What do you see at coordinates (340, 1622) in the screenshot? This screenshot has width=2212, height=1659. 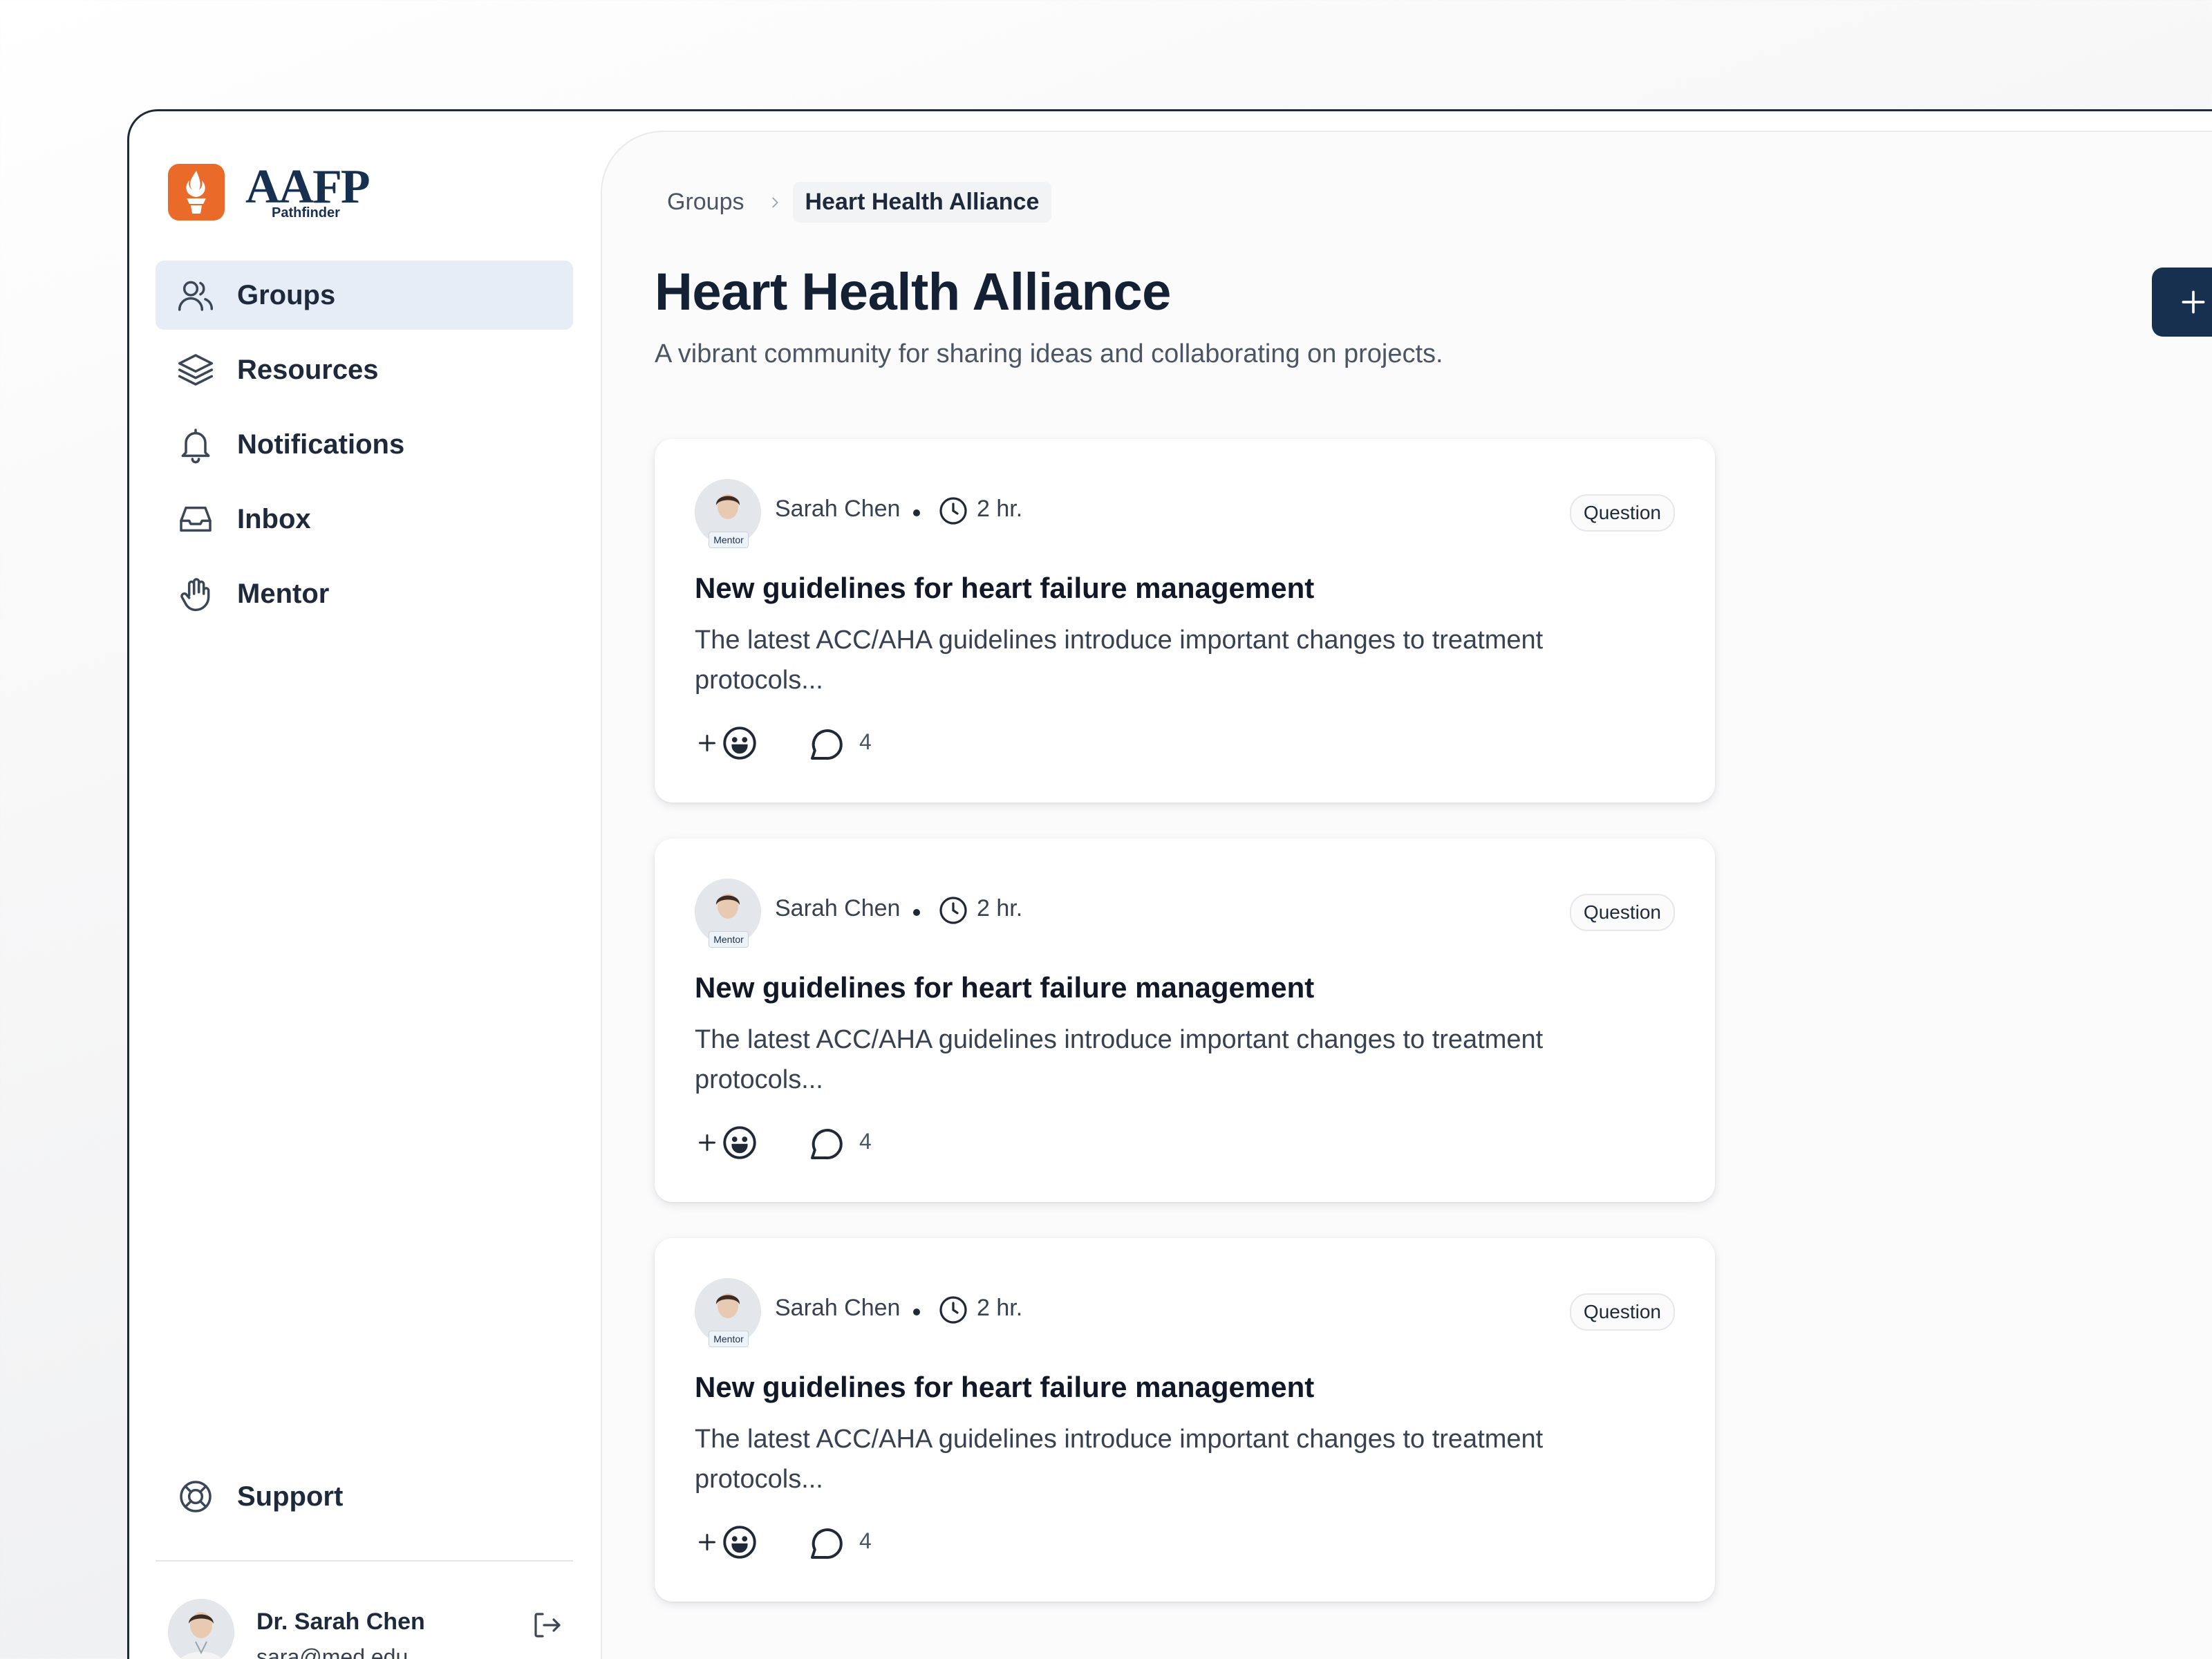 I see `user-name: Dr. Sarah Chen` at bounding box center [340, 1622].